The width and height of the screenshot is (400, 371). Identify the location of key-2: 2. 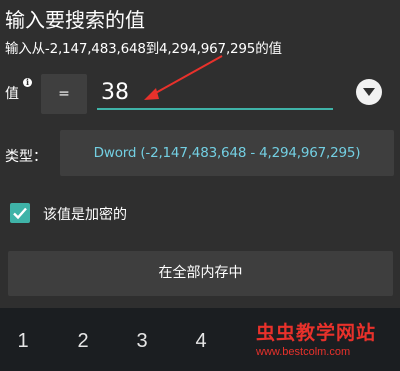
(83, 341).